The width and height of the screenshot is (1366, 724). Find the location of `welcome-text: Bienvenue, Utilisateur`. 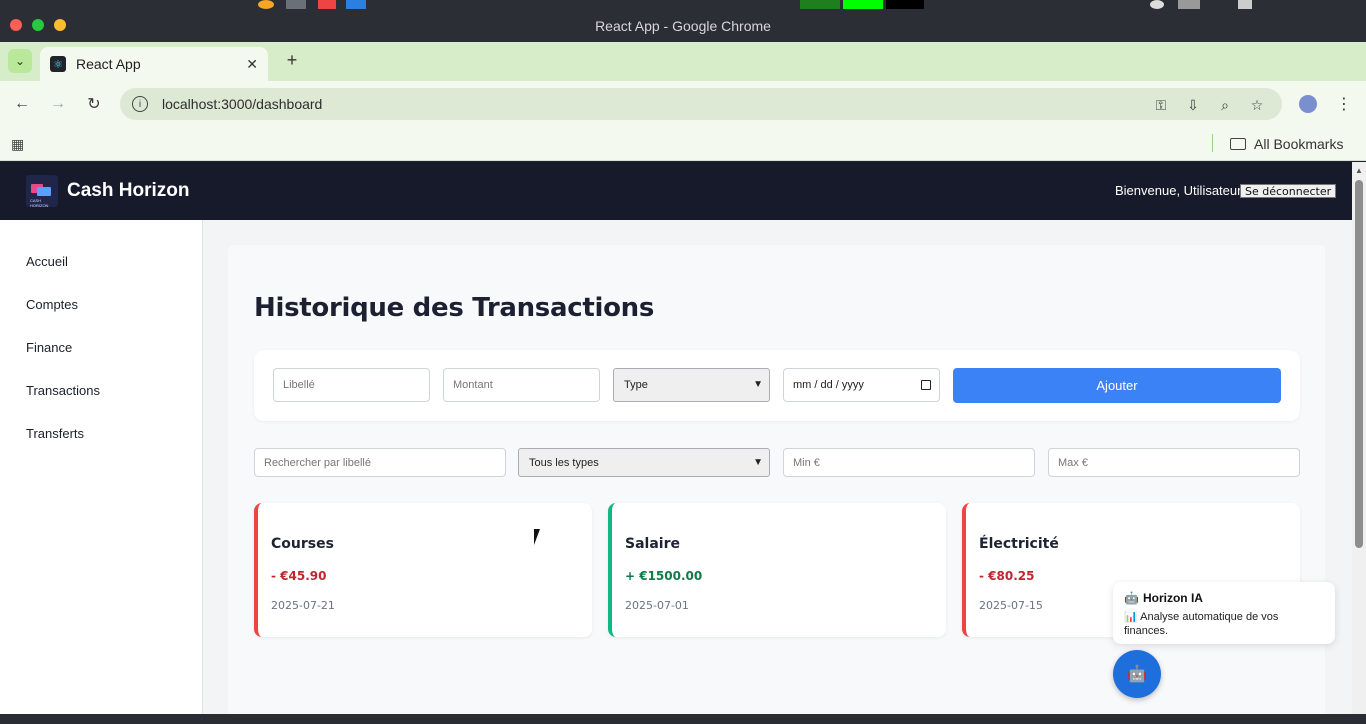

welcome-text: Bienvenue, Utilisateur is located at coordinates (1178, 190).